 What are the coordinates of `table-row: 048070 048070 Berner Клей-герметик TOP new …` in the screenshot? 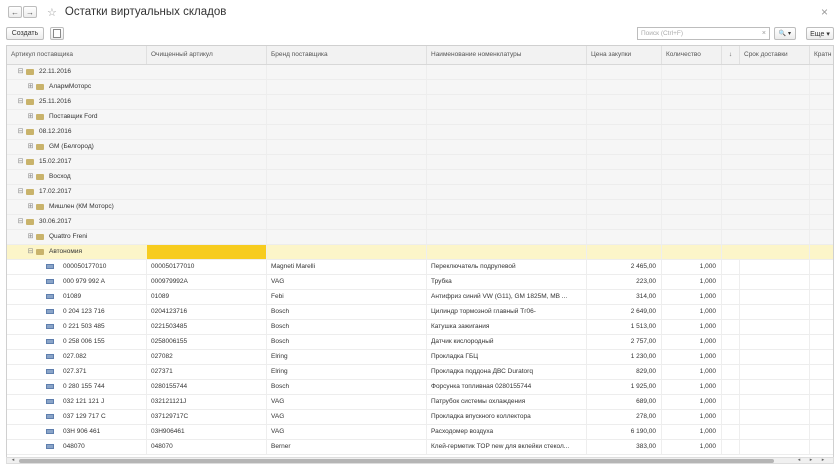 It's located at (420, 447).